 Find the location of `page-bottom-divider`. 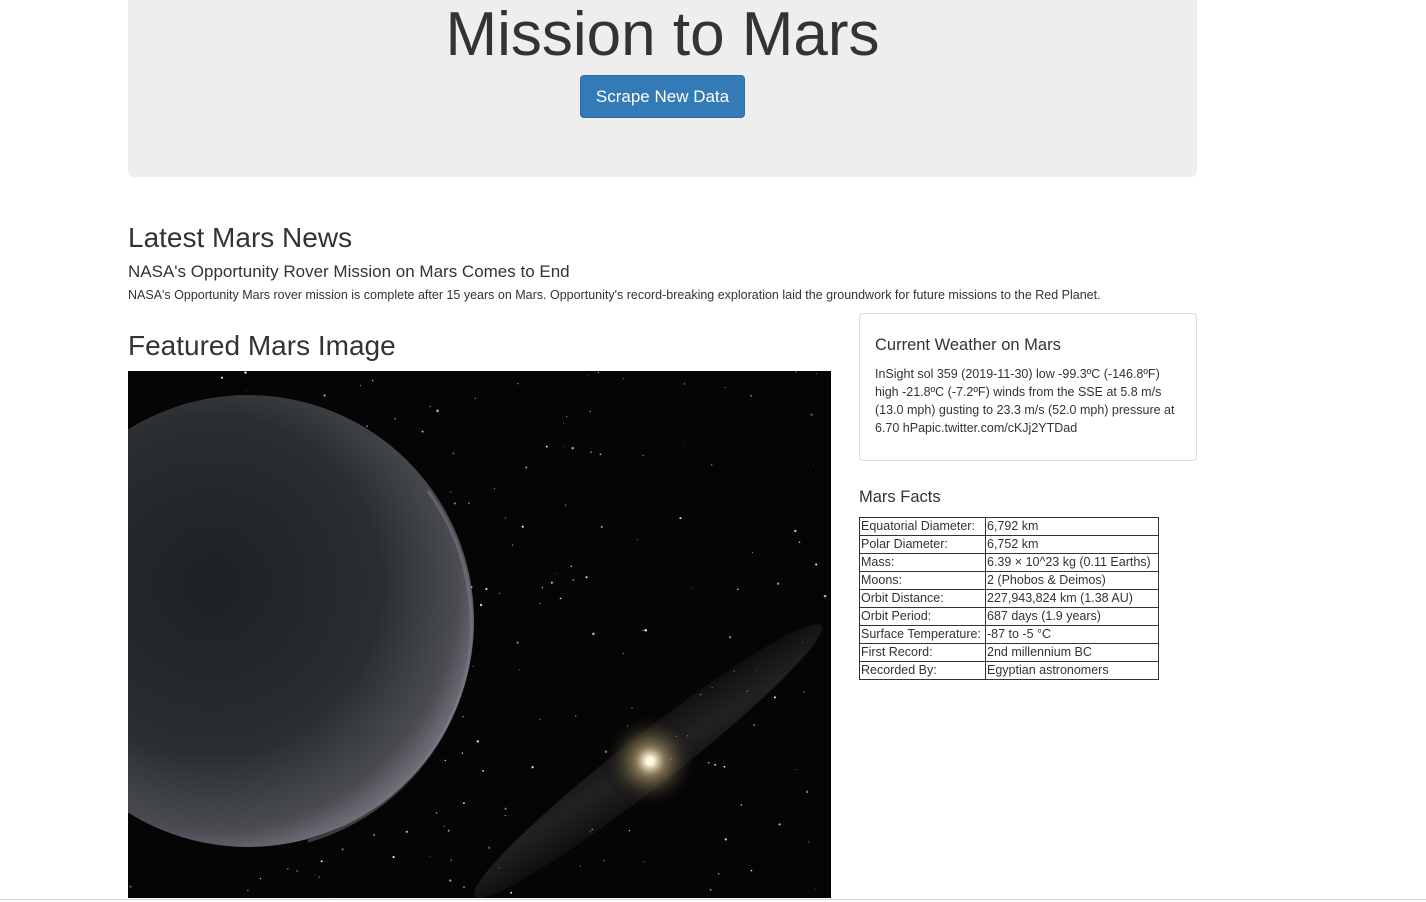

page-bottom-divider is located at coordinates (713, 899).